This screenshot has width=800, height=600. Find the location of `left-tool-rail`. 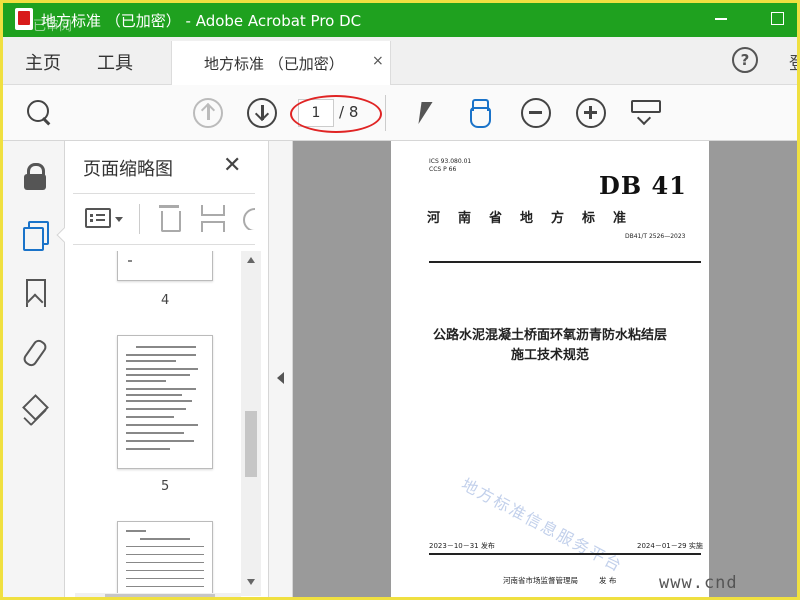

left-tool-rail is located at coordinates (38, 369).